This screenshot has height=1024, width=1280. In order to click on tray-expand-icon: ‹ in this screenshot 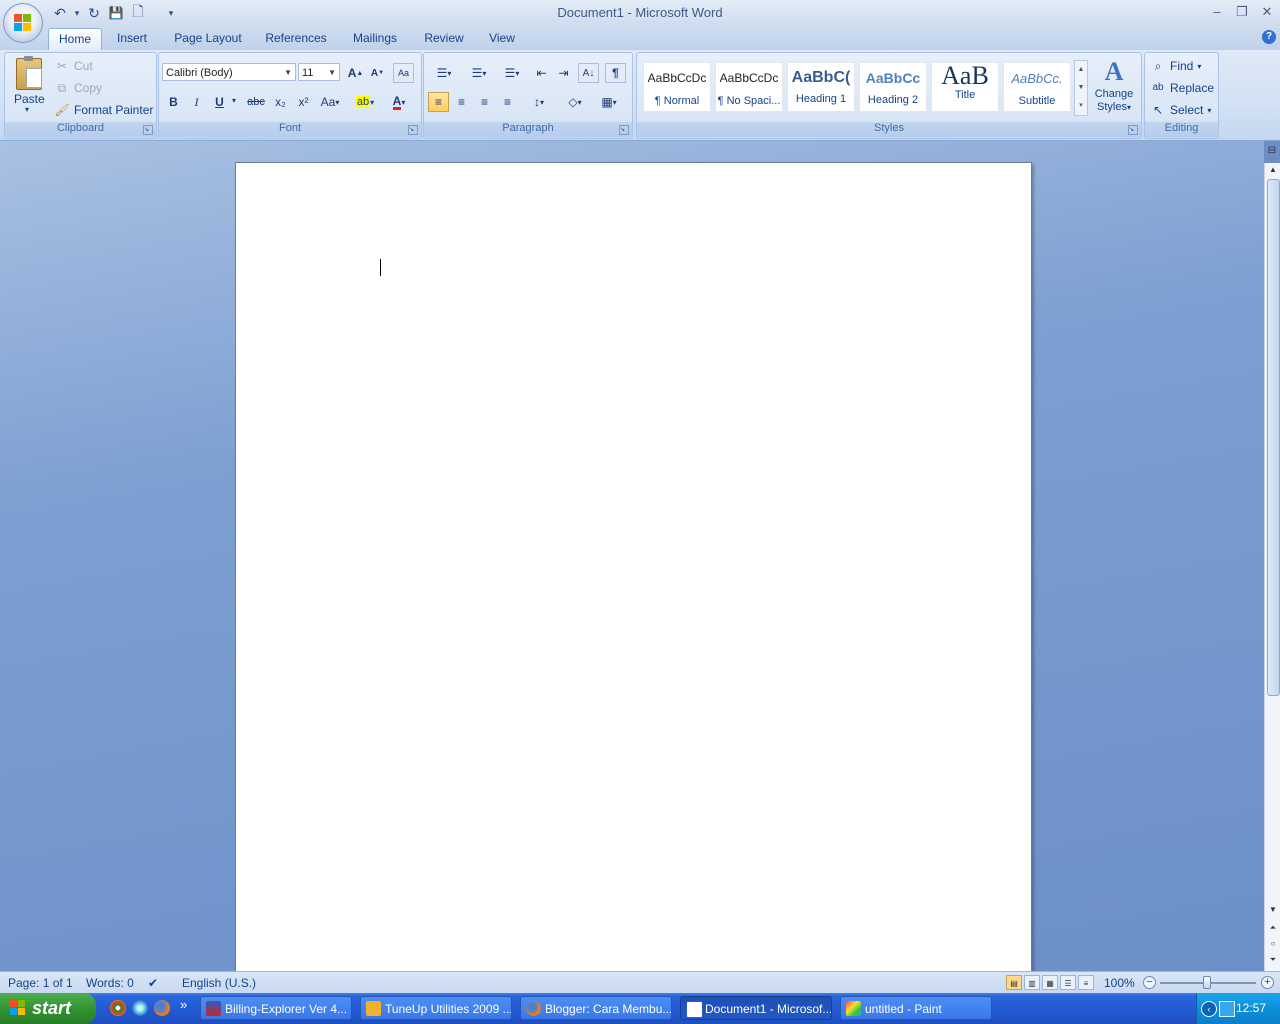, I will do `click(1209, 1009)`.